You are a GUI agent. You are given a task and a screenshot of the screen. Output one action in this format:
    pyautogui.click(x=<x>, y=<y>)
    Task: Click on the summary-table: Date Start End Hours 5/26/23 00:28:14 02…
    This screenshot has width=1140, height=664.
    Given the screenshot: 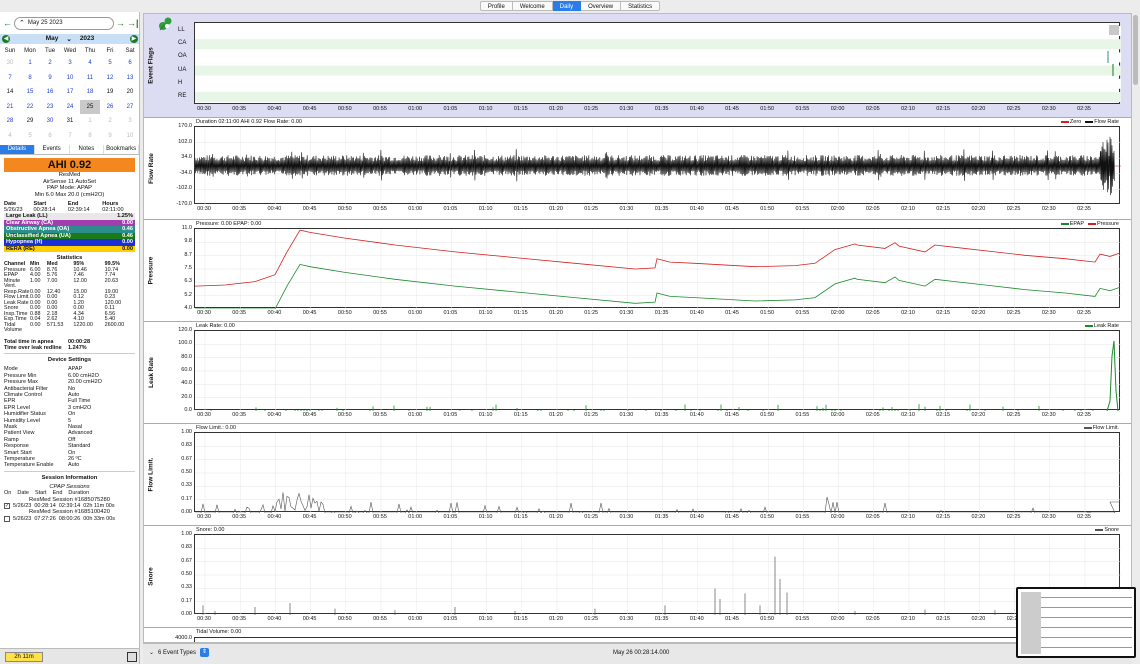 What is the action you would take?
    pyautogui.click(x=70, y=207)
    